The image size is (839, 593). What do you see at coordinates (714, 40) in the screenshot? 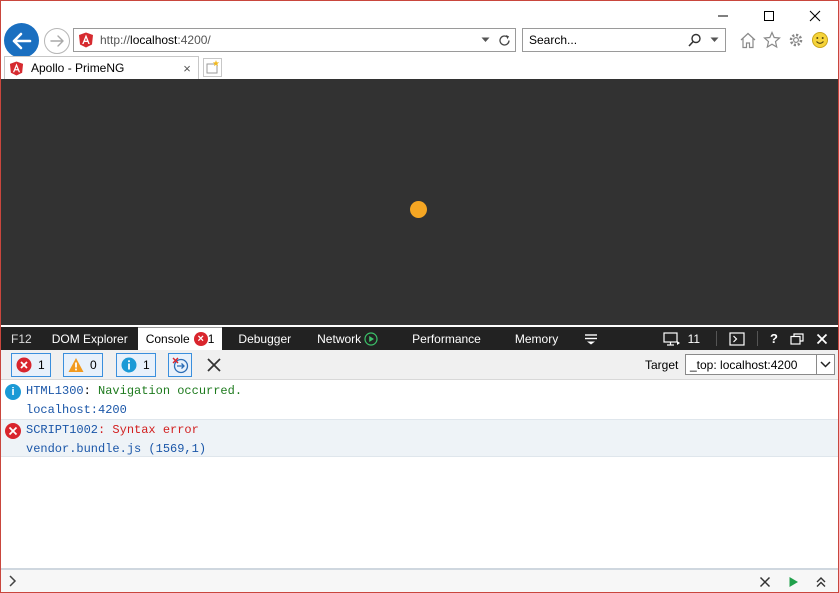
I see `search-dropdown-icon` at bounding box center [714, 40].